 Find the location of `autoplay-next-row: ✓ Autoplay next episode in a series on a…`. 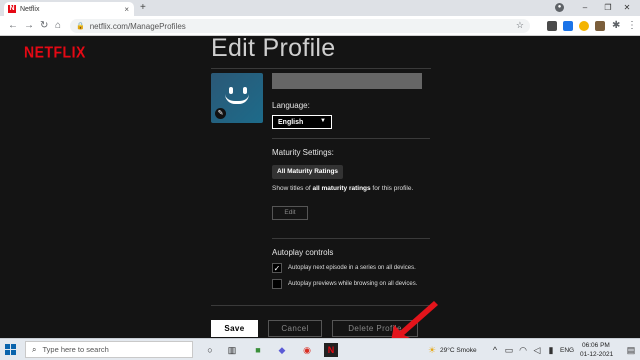

autoplay-next-row: ✓ Autoplay next episode in a series on a… is located at coordinates (344, 268).